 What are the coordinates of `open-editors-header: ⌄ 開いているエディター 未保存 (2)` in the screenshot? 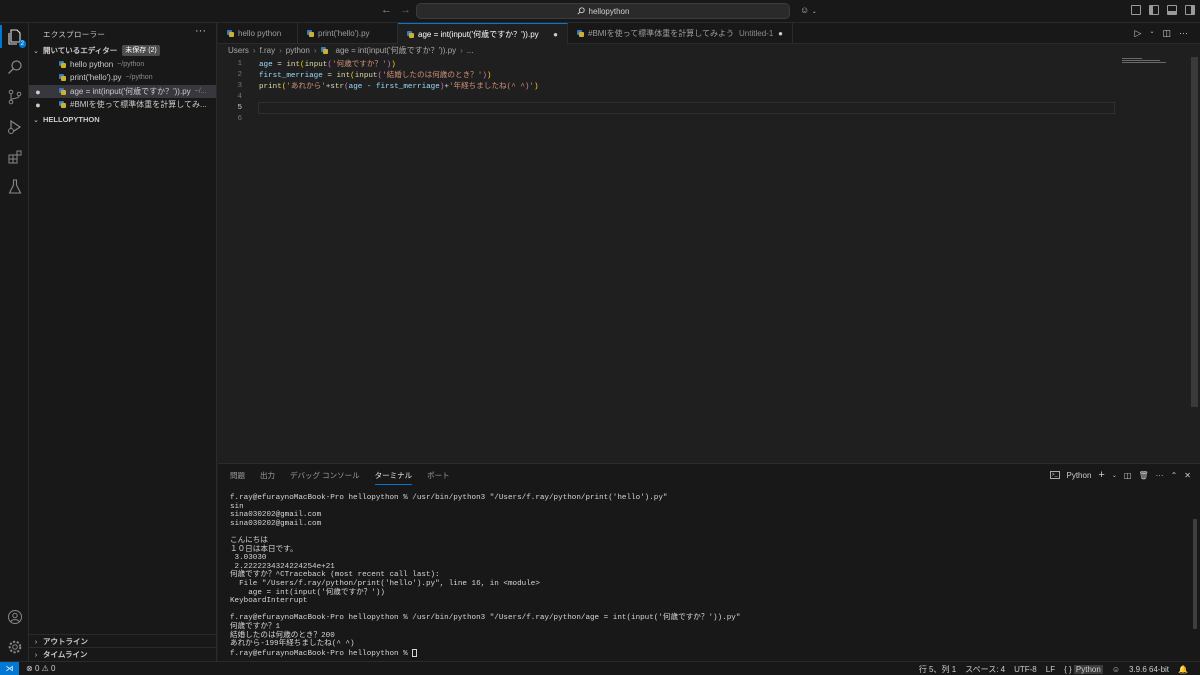 It's located at (123, 50).